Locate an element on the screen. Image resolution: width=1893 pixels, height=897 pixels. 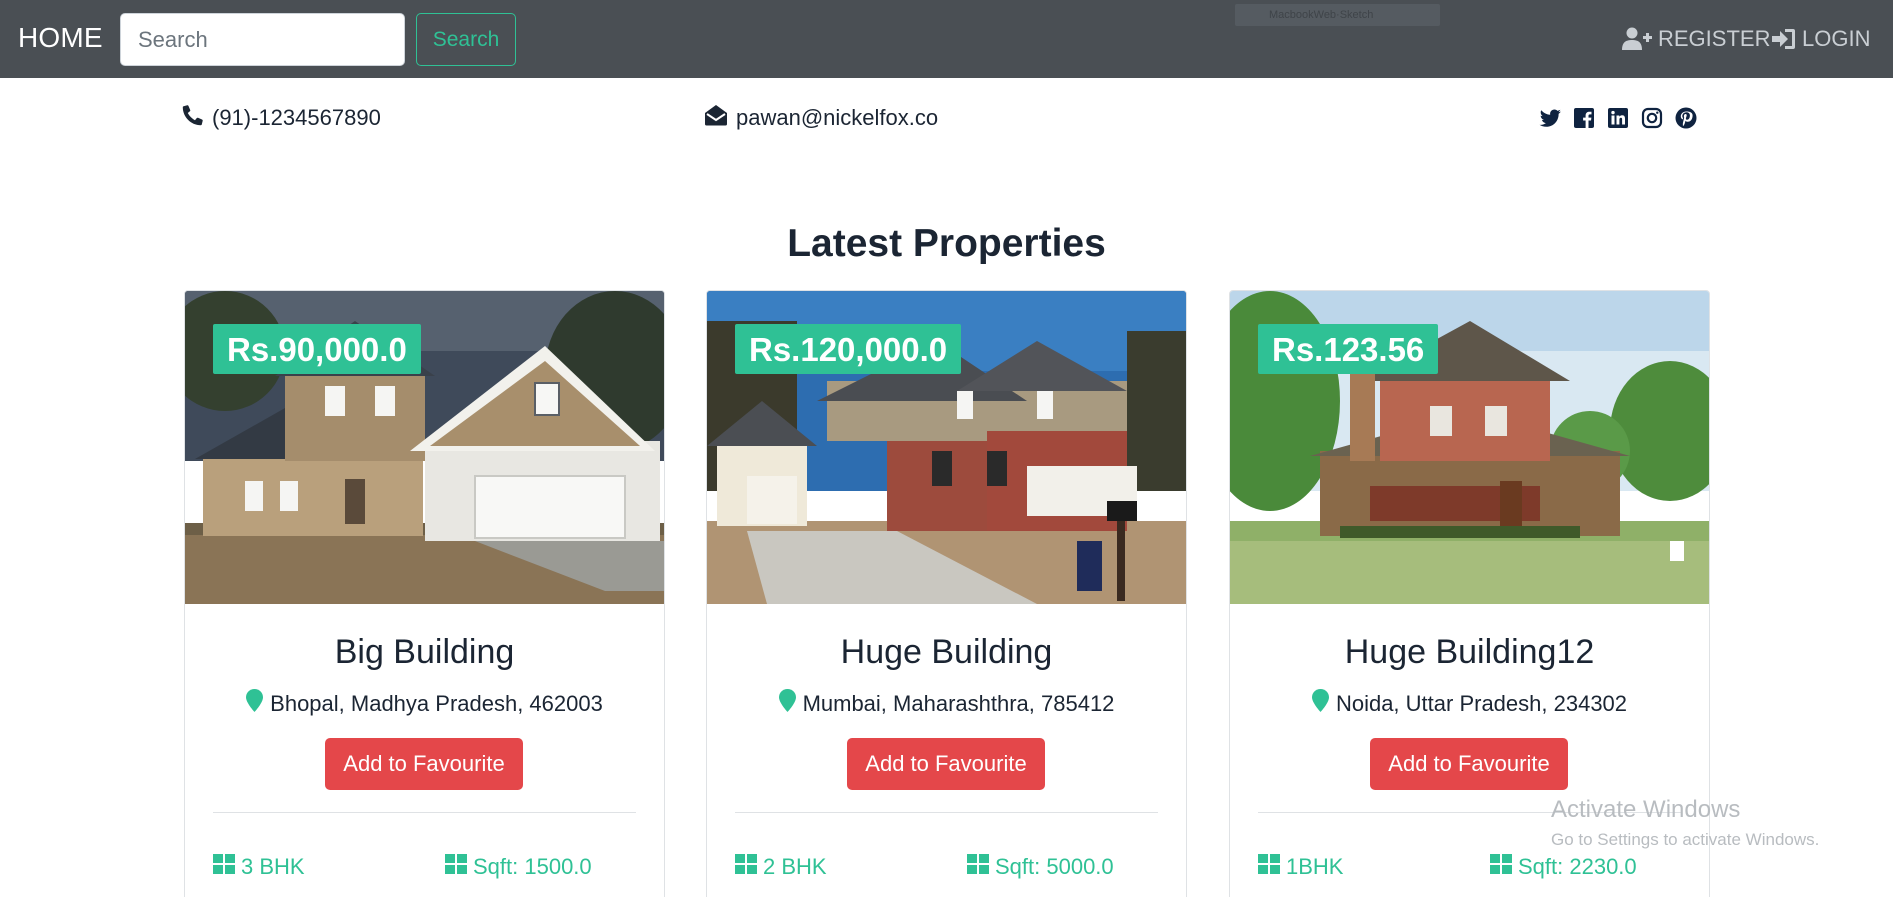
sqft-feature: Sqft: 2230.0 is located at coordinates (1563, 867).